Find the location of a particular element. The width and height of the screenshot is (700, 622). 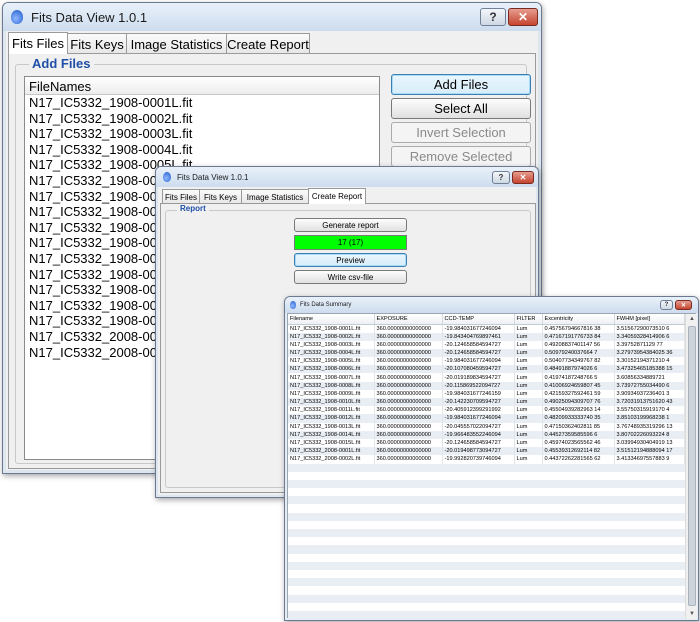

file-list-header: FileNames is located at coordinates (202, 86).